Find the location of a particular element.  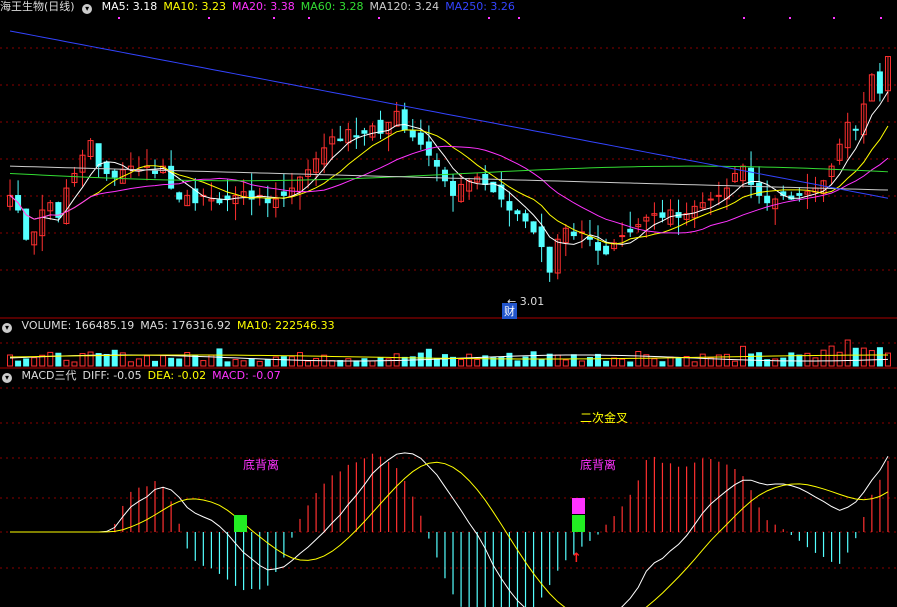

ma120-line is located at coordinates (449, 178).